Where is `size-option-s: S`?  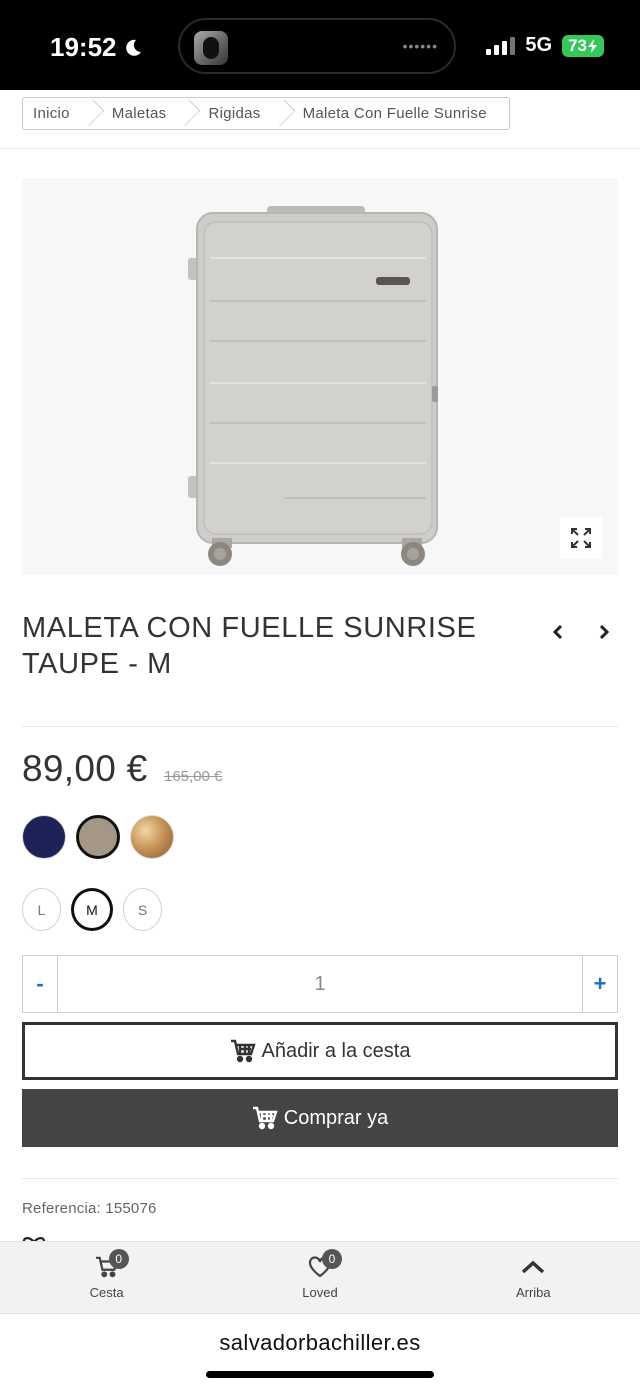
size-option-s: S is located at coordinates (142, 909).